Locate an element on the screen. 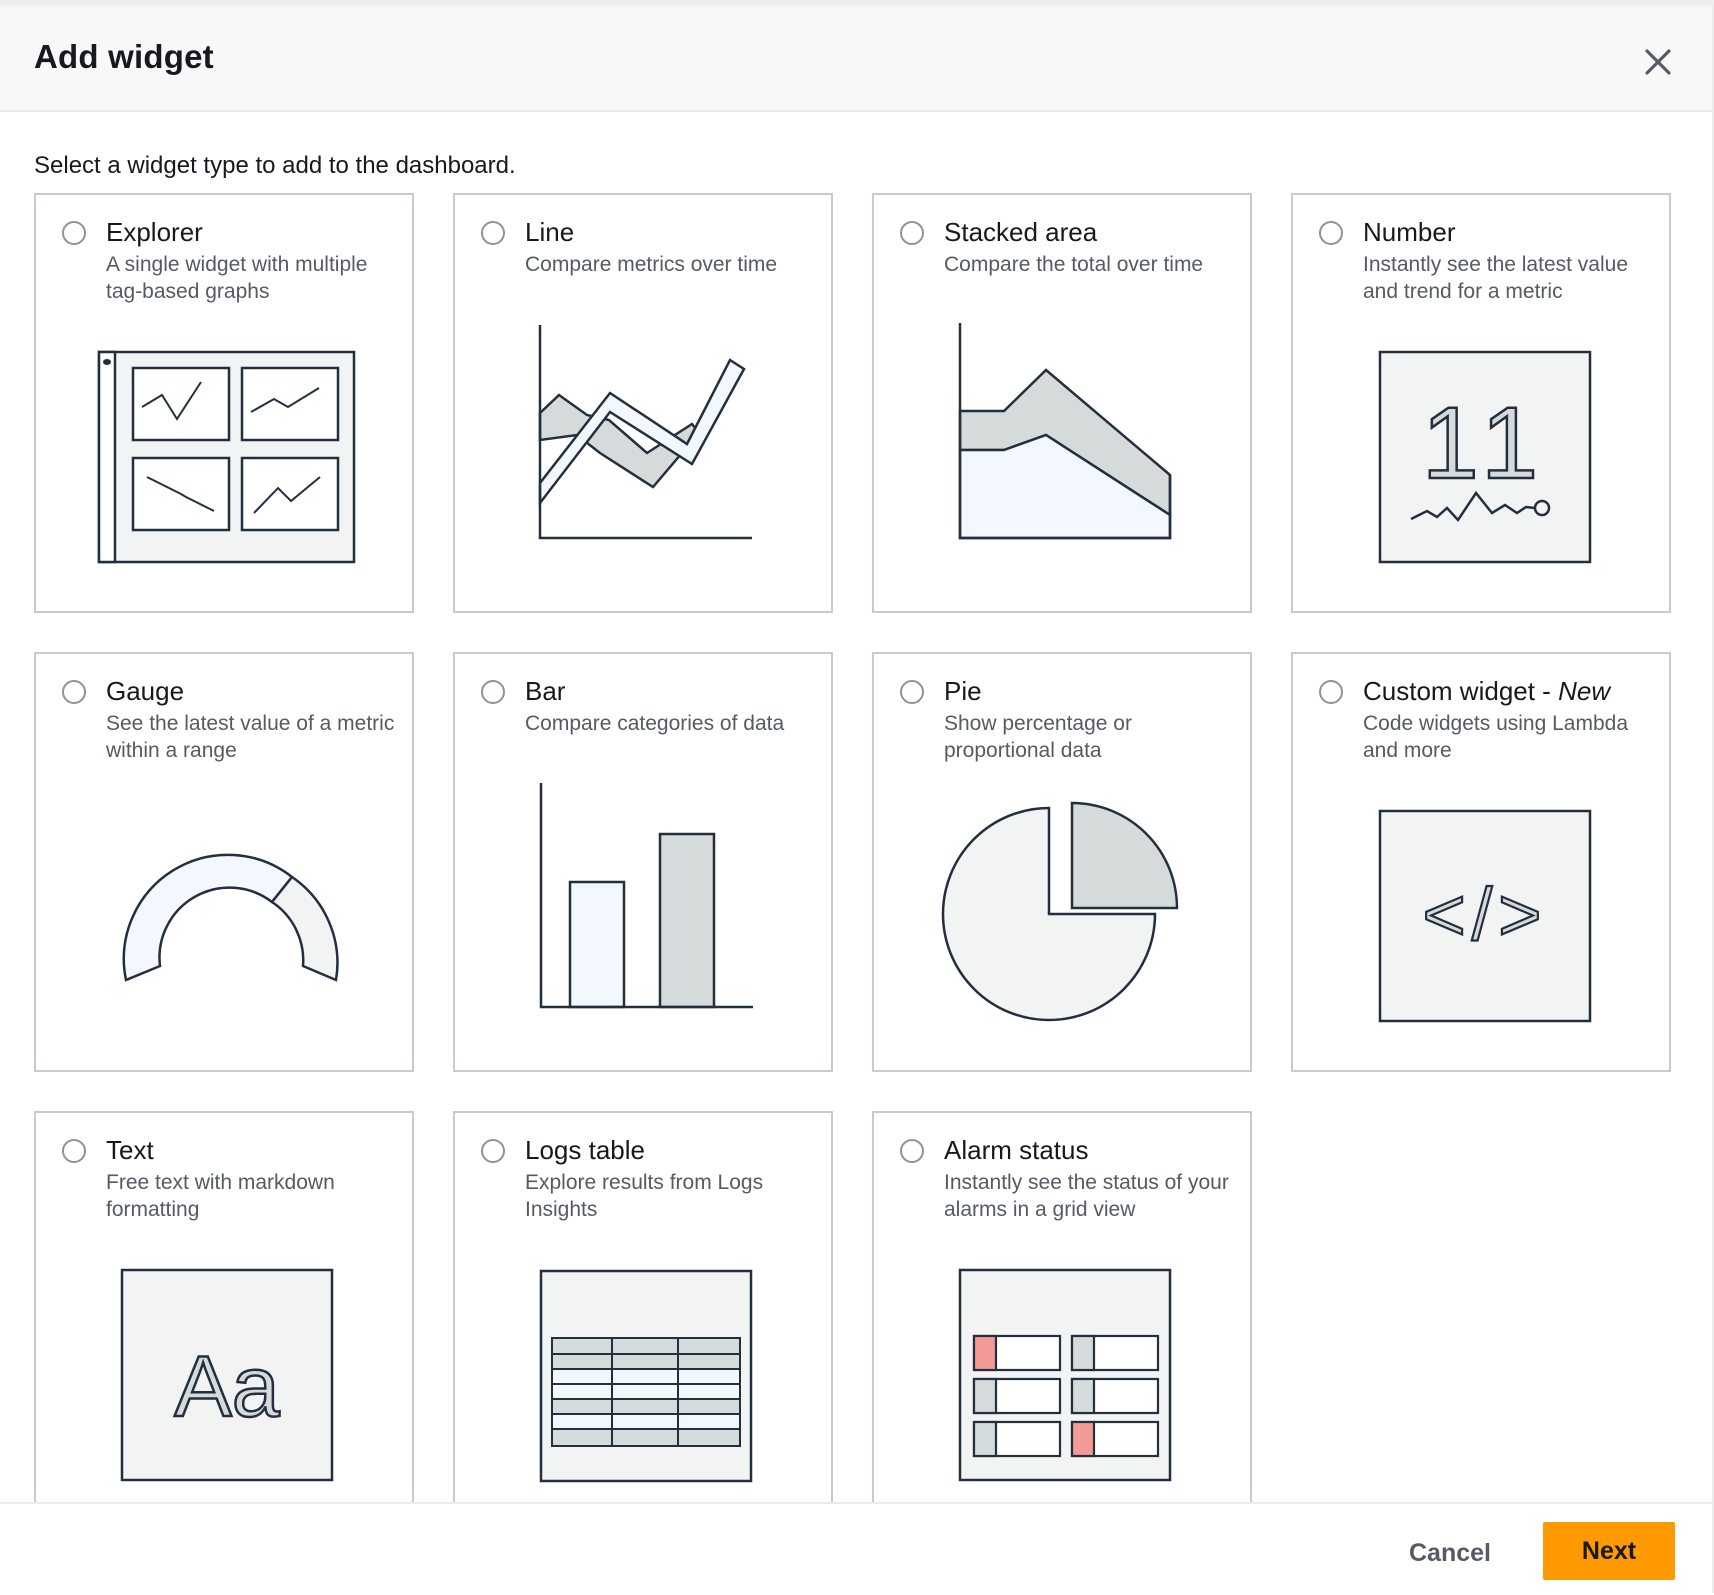 This screenshot has height=1595, width=1714. cancel-button: Cancel is located at coordinates (1450, 1553).